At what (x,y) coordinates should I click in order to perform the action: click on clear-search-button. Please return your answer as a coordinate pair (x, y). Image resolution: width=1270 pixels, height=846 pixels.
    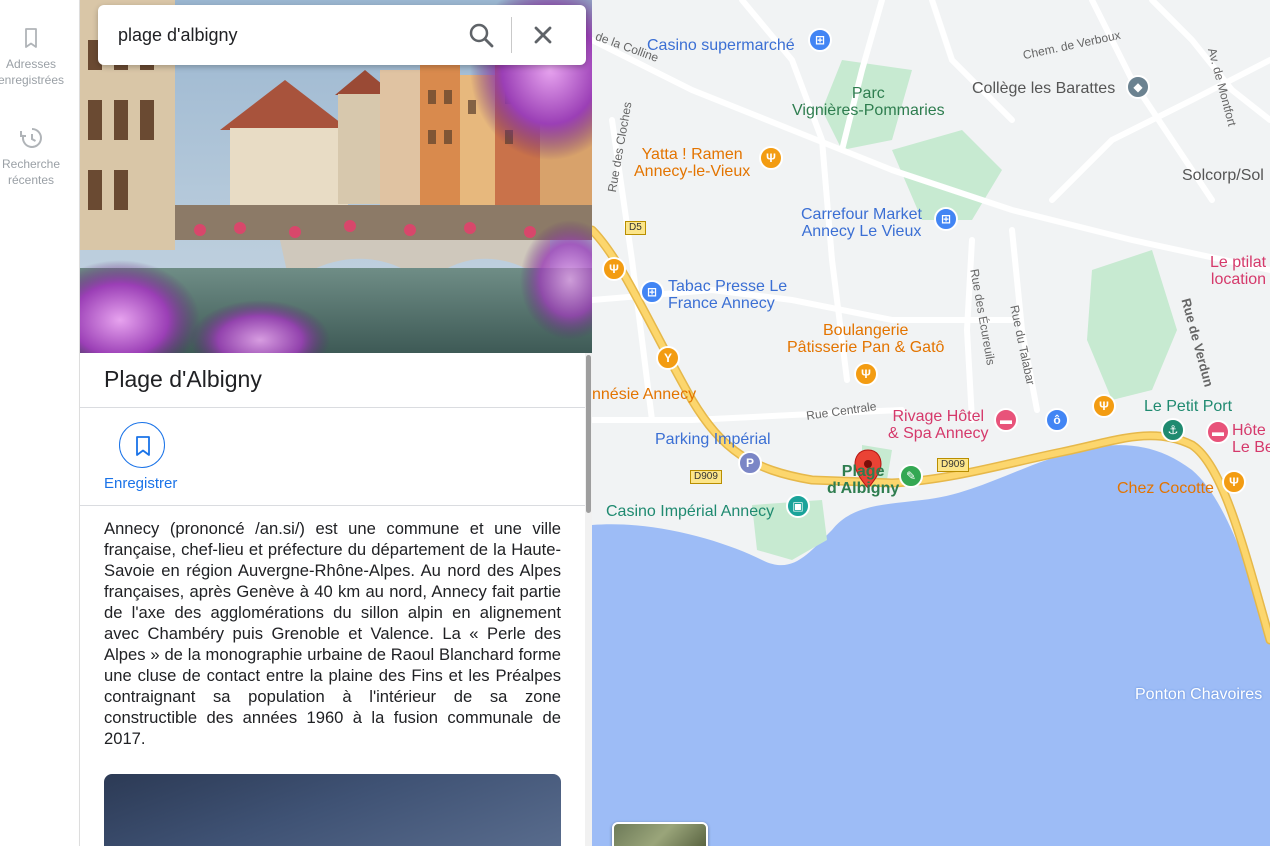
    Looking at the image, I should click on (543, 35).